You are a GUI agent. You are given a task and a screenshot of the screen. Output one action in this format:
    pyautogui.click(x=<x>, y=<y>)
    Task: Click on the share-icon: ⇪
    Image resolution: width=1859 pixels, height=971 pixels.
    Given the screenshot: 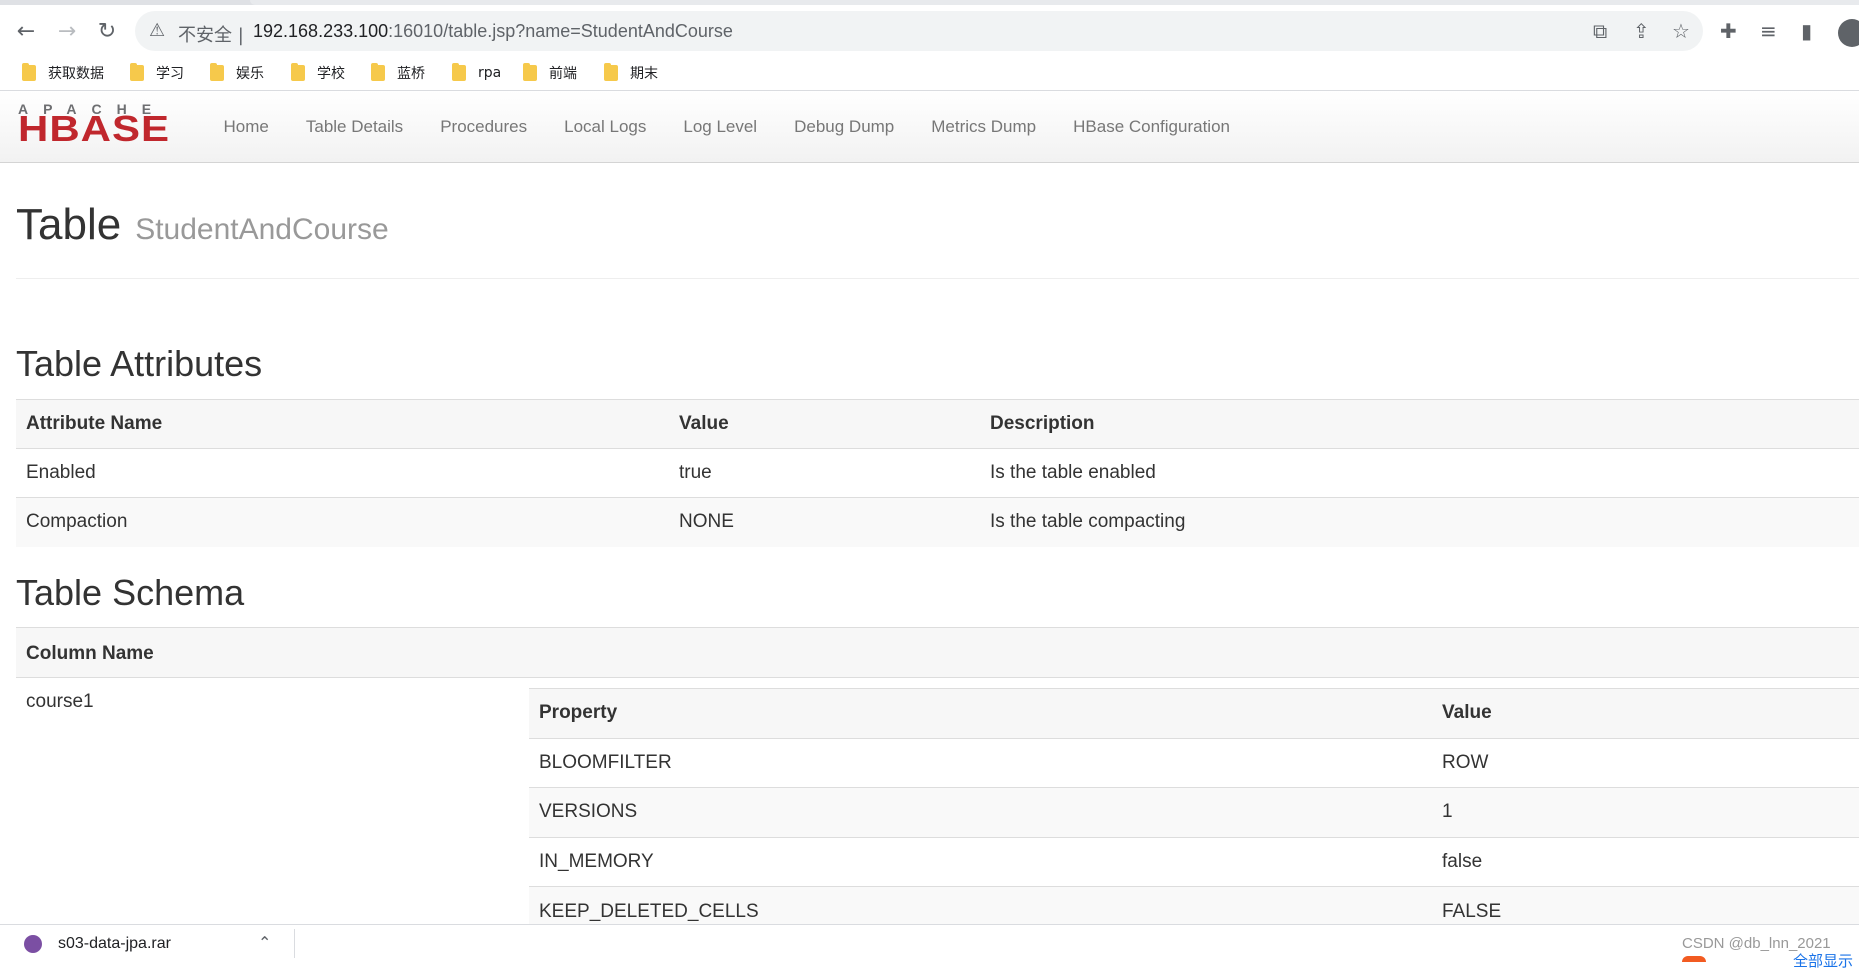 What is the action you would take?
    pyautogui.click(x=1641, y=31)
    